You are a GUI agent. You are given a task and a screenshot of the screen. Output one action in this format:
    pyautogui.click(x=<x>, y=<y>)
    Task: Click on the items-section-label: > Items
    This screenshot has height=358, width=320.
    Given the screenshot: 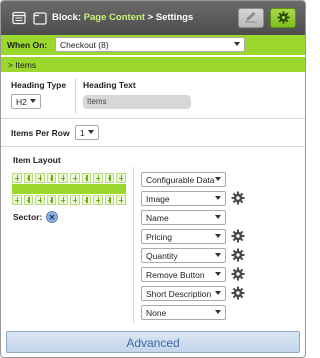 What is the action you would take?
    pyautogui.click(x=22, y=65)
    